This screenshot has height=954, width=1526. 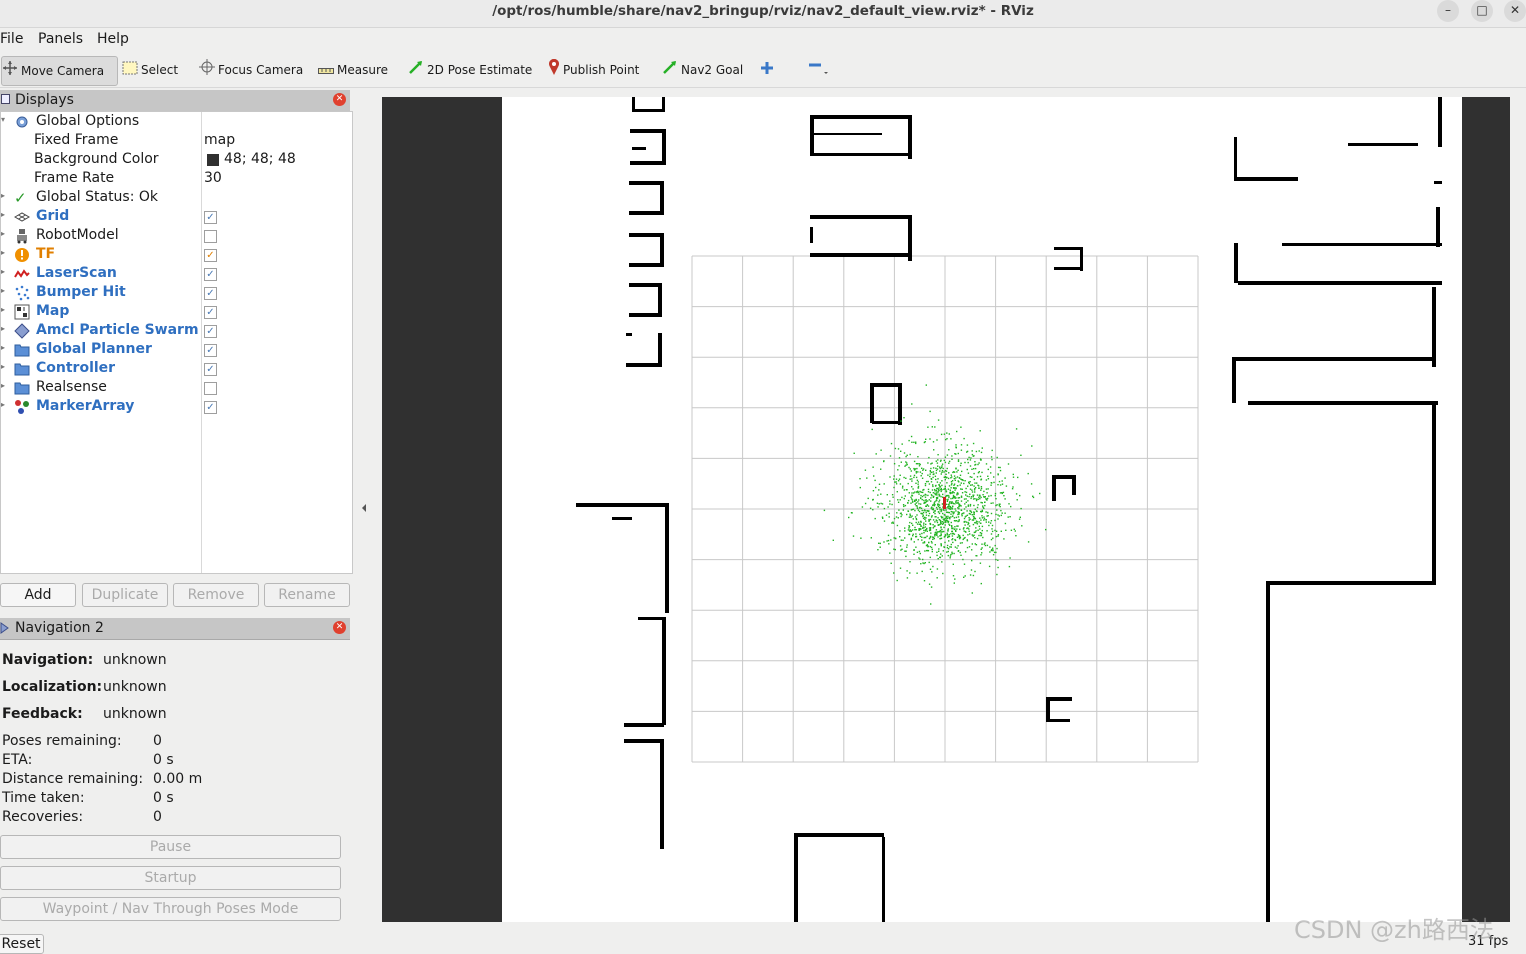 I want to click on menu-help: Help, so click(x=113, y=39).